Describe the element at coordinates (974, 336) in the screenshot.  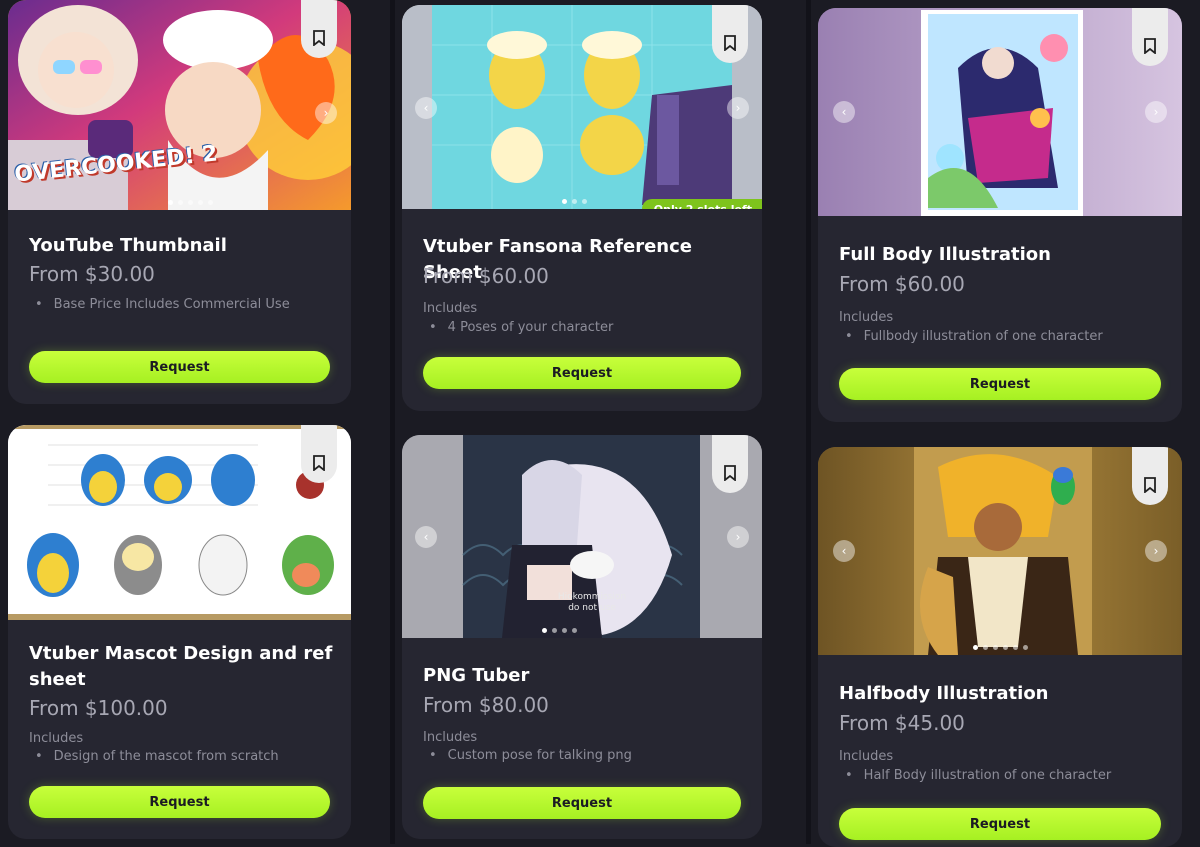
I see `product-bullet: Fullbody illustration of one character` at that location.